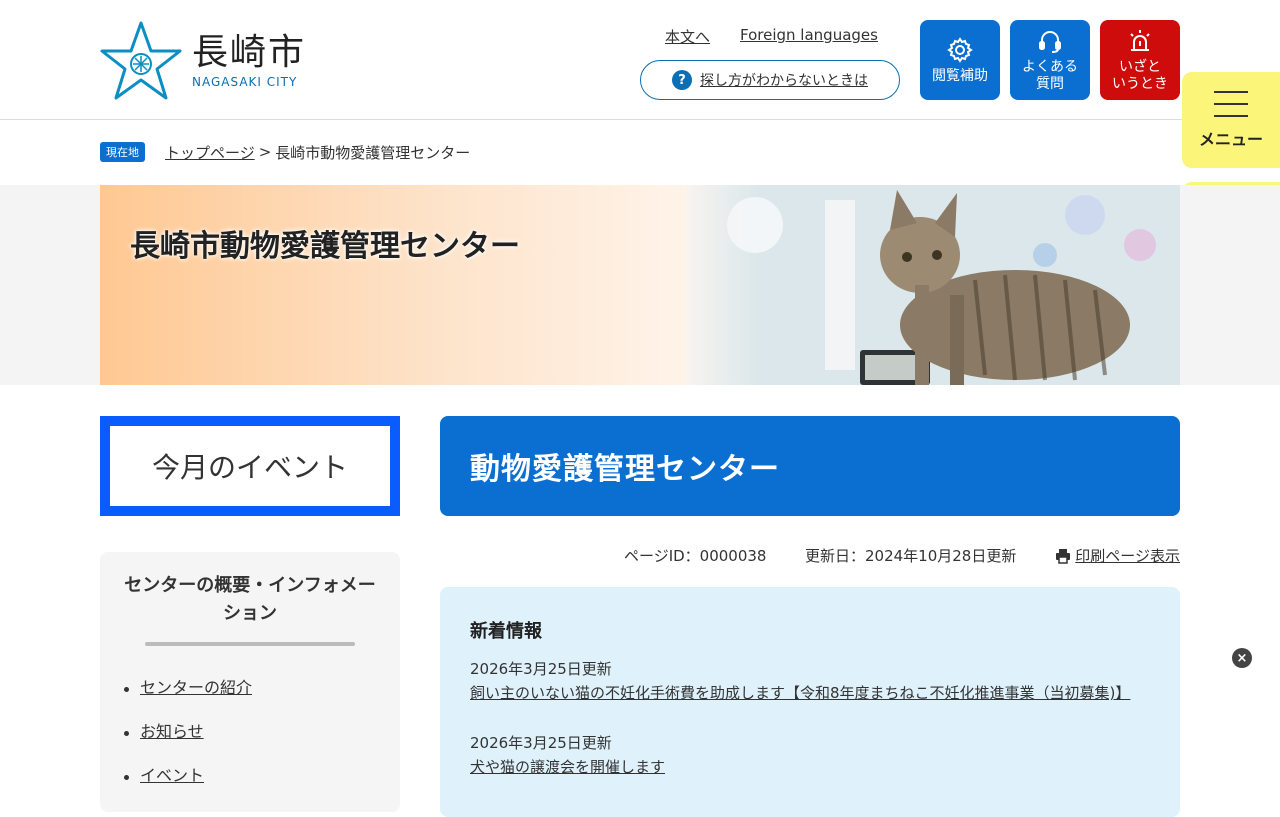  I want to click on print-page-label: 印刷ページ表示, so click(1127, 556).